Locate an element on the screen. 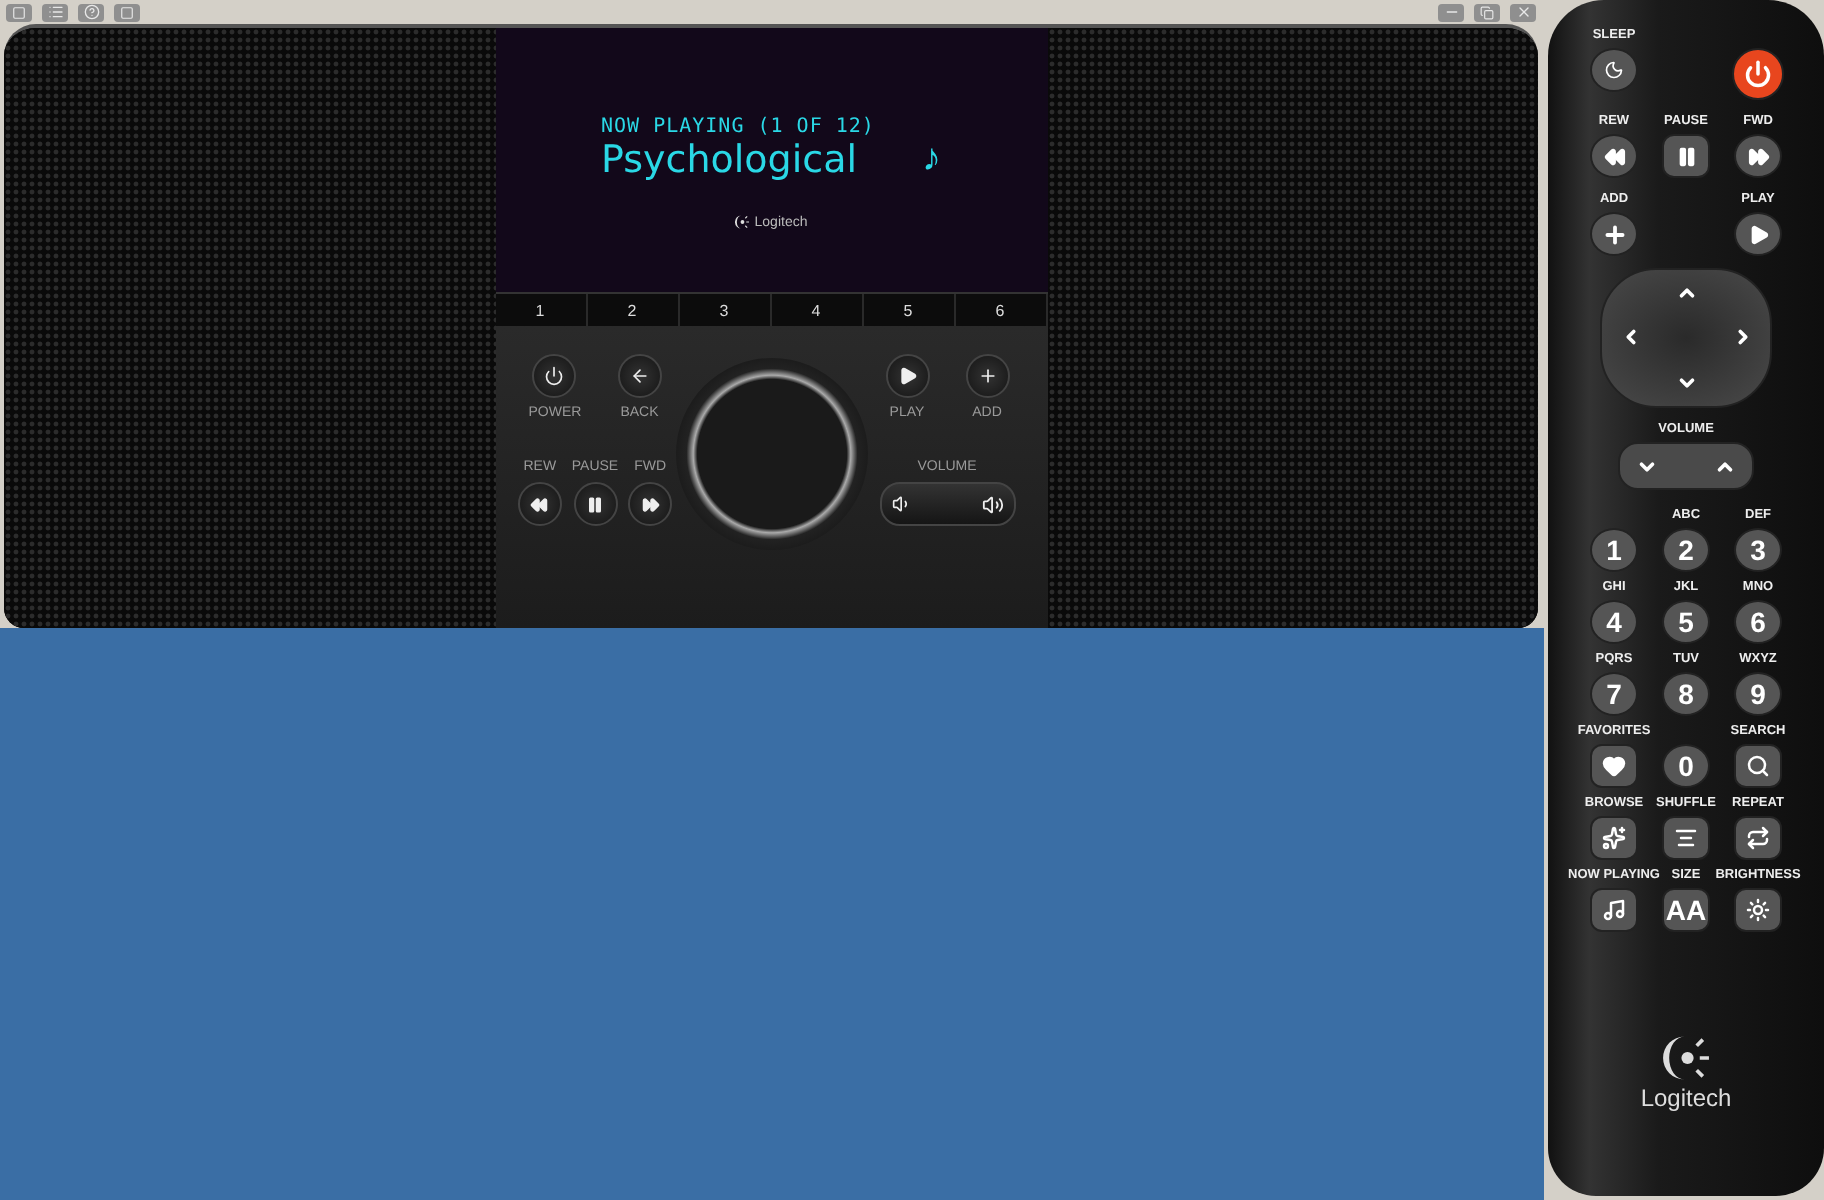 The image size is (1824, 1200). sleep-button is located at coordinates (1614, 70).